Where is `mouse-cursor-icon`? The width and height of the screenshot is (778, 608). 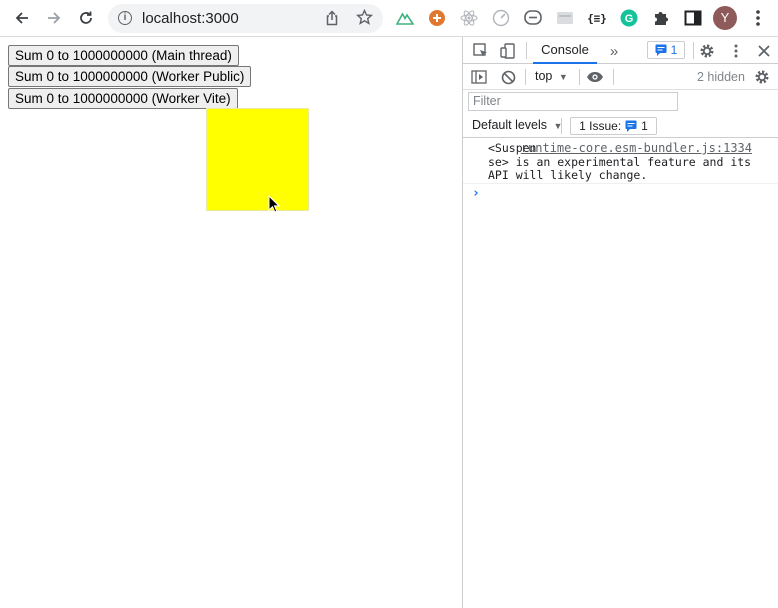
mouse-cursor-icon is located at coordinates (274, 206).